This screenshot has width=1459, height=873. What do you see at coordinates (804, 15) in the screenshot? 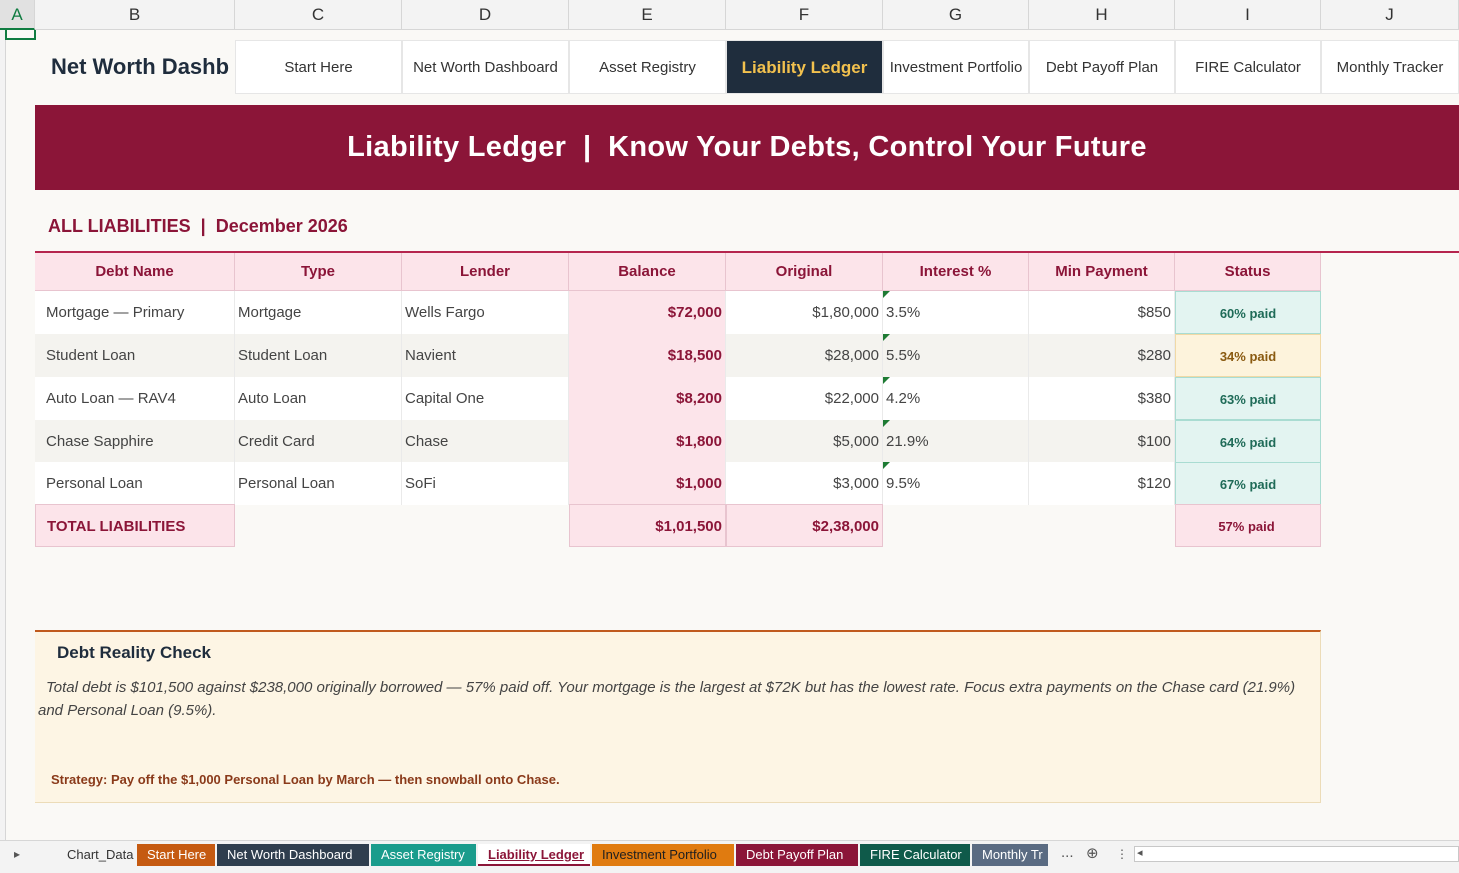
I see `column-header-f: F` at bounding box center [804, 15].